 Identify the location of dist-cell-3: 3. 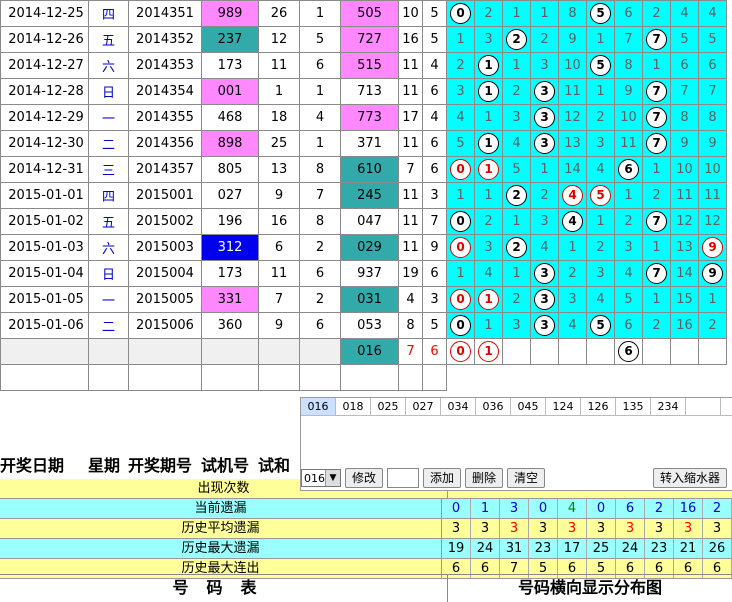
(544, 299).